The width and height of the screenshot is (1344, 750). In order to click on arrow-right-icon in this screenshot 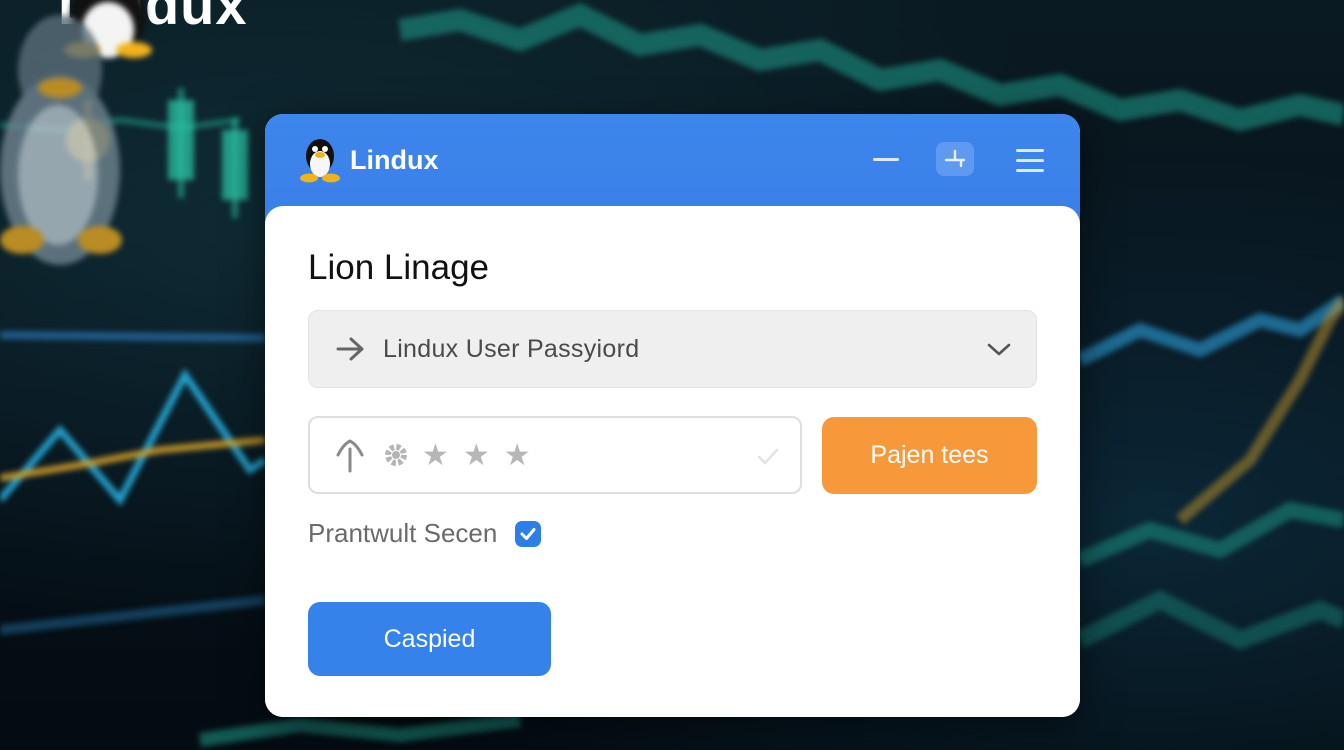, I will do `click(351, 349)`.